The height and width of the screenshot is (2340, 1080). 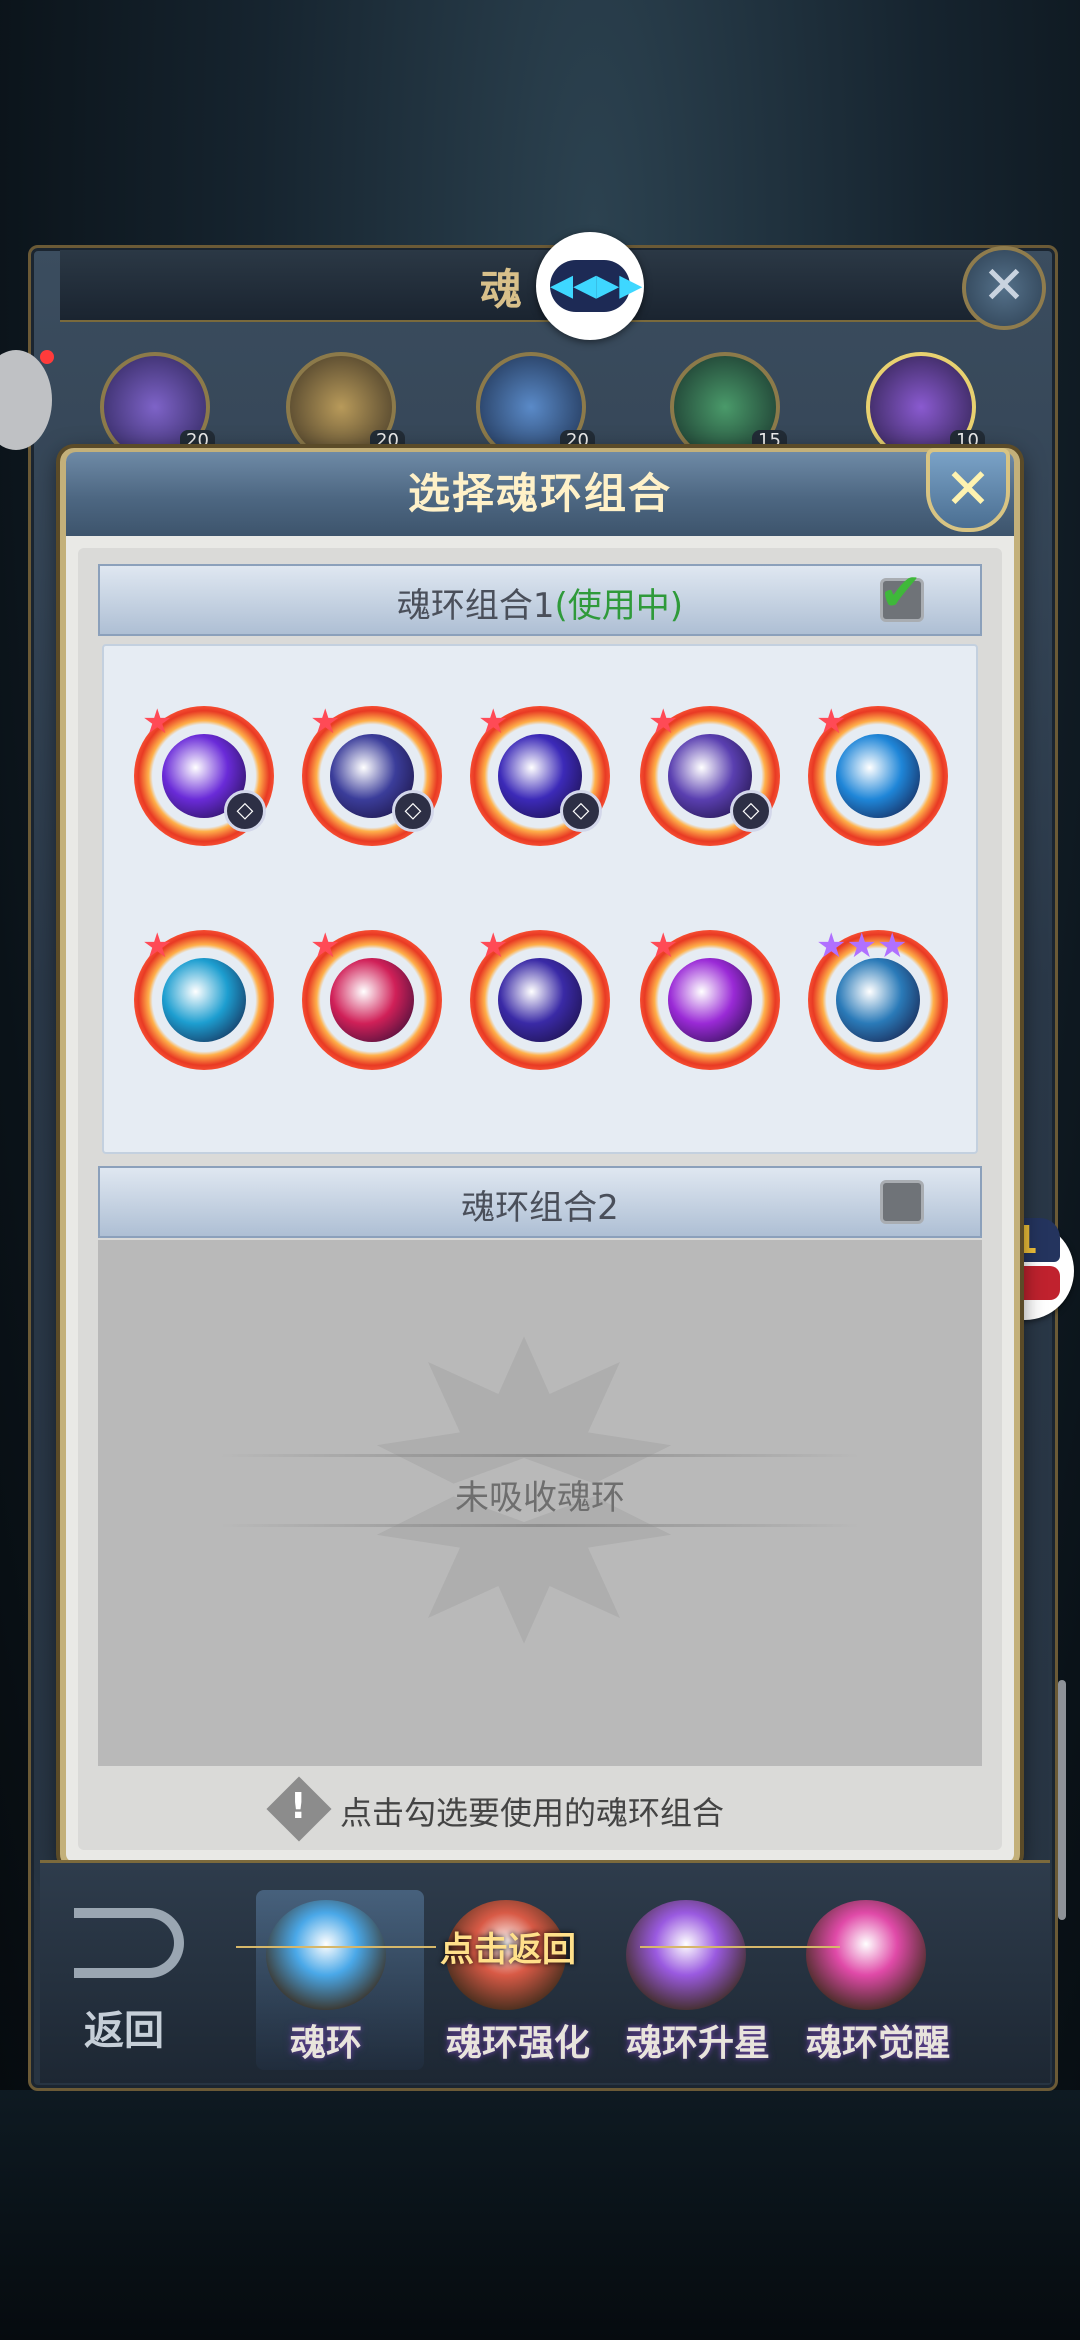 I want to click on notification-dot, so click(x=47, y=357).